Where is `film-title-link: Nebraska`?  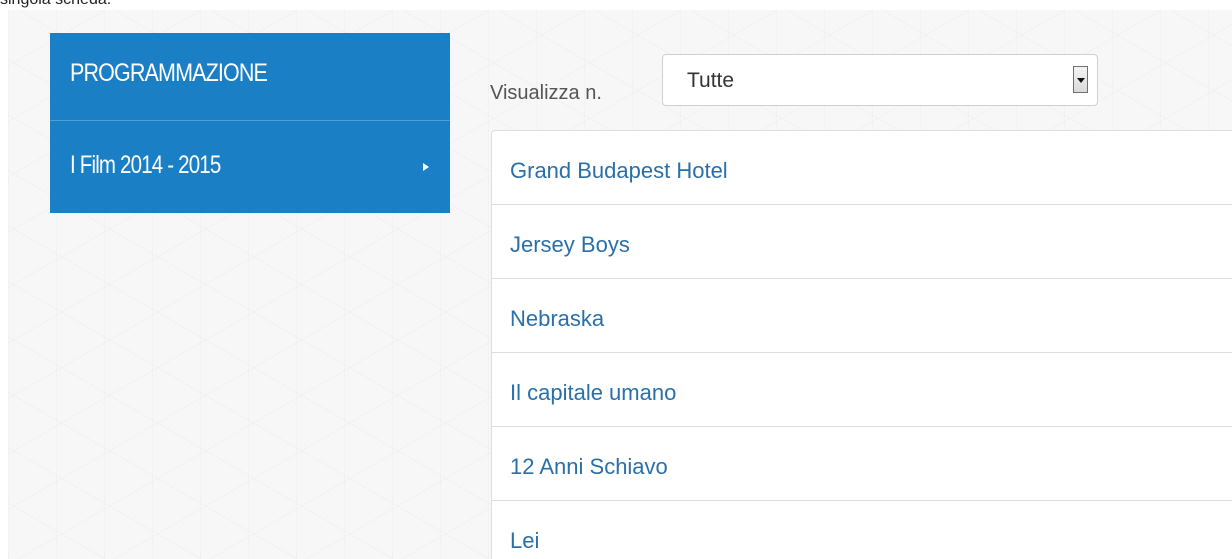
film-title-link: Nebraska is located at coordinates (557, 319).